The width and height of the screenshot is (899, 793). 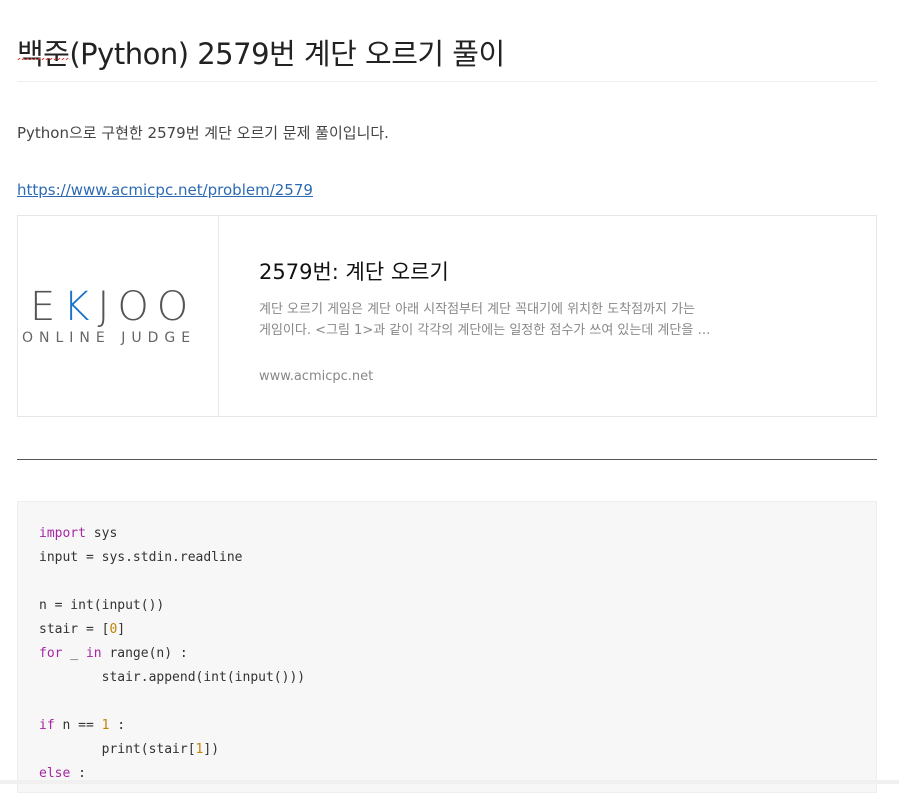 I want to click on card-domain: www.acmicpc.net, so click(x=316, y=376).